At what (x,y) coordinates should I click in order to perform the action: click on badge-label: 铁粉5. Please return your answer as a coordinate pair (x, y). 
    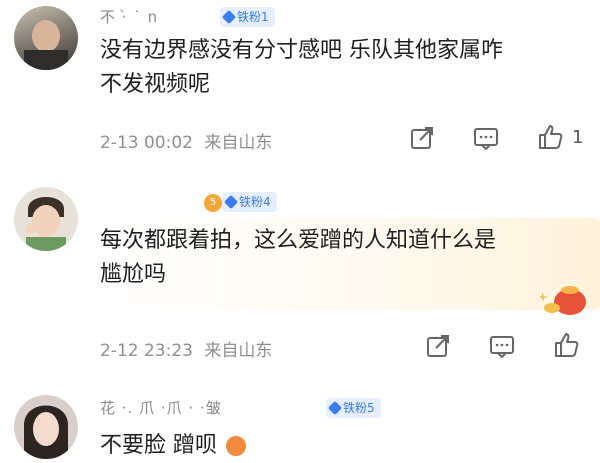
    Looking at the image, I should click on (359, 408).